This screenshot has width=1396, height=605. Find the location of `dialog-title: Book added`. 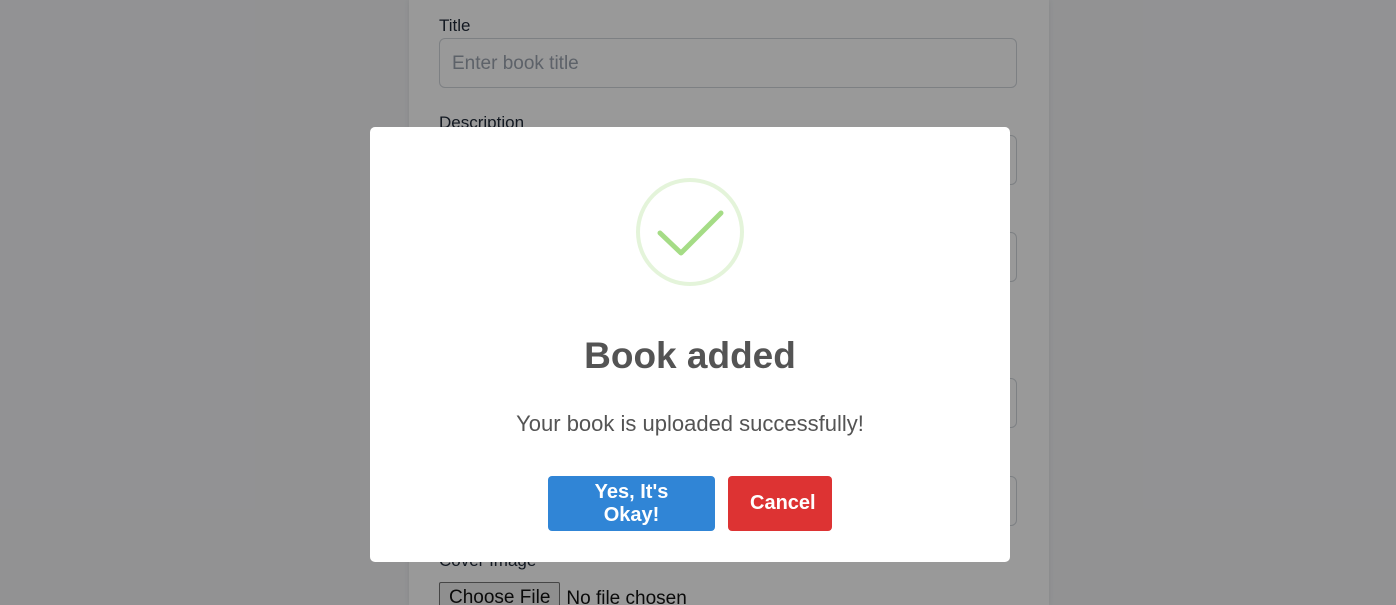

dialog-title: Book added is located at coordinates (690, 355).